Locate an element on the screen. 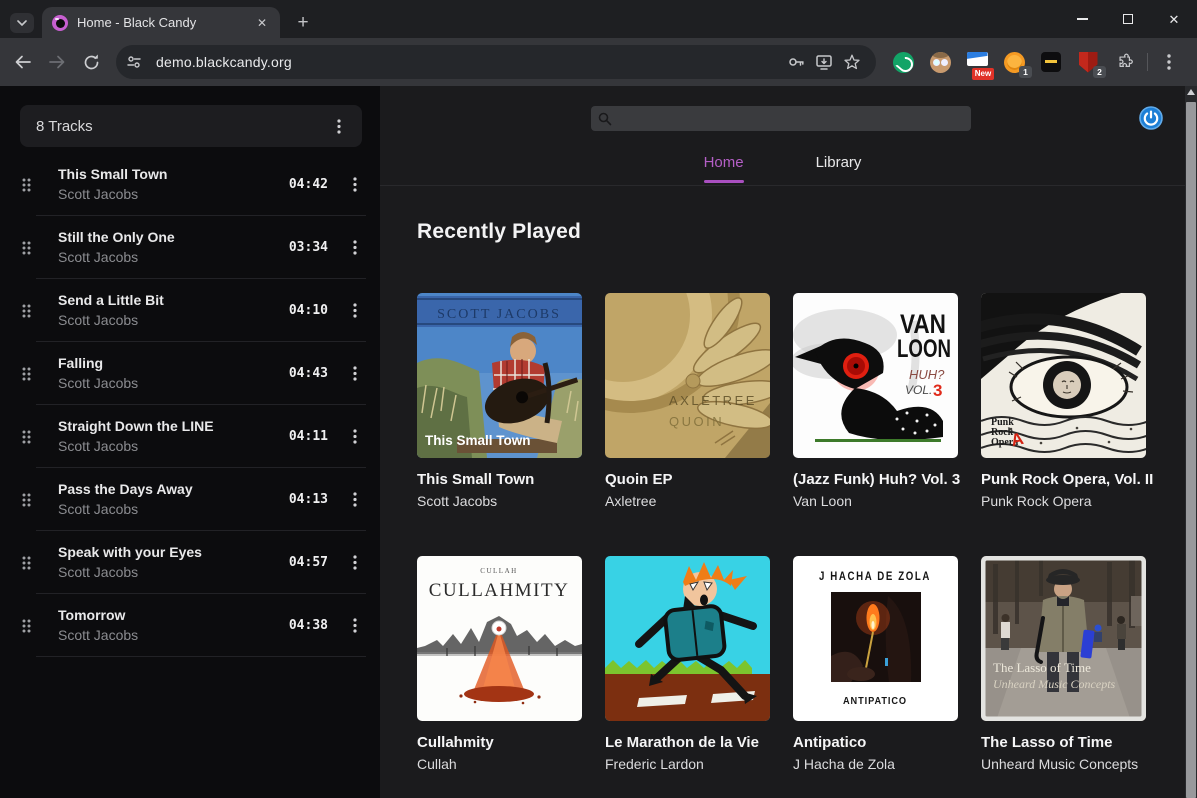  album-artist: Cullah is located at coordinates (499, 764).